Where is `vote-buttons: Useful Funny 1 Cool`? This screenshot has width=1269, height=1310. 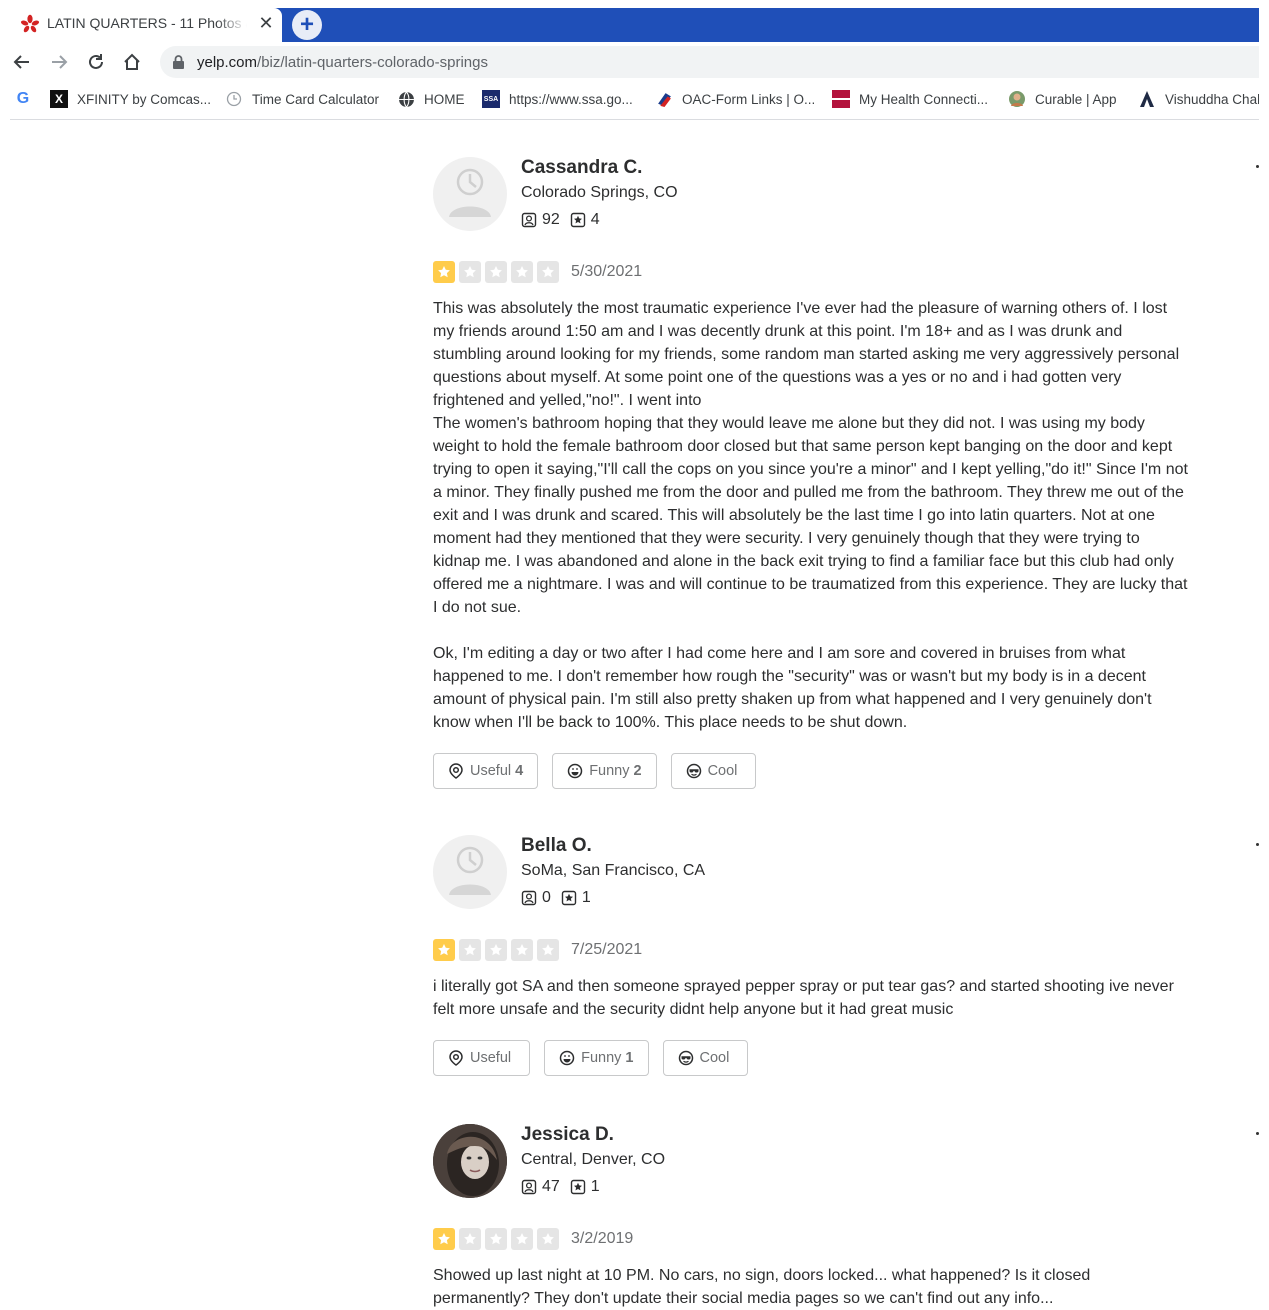 vote-buttons: Useful Funny 1 Cool is located at coordinates (597, 1058).